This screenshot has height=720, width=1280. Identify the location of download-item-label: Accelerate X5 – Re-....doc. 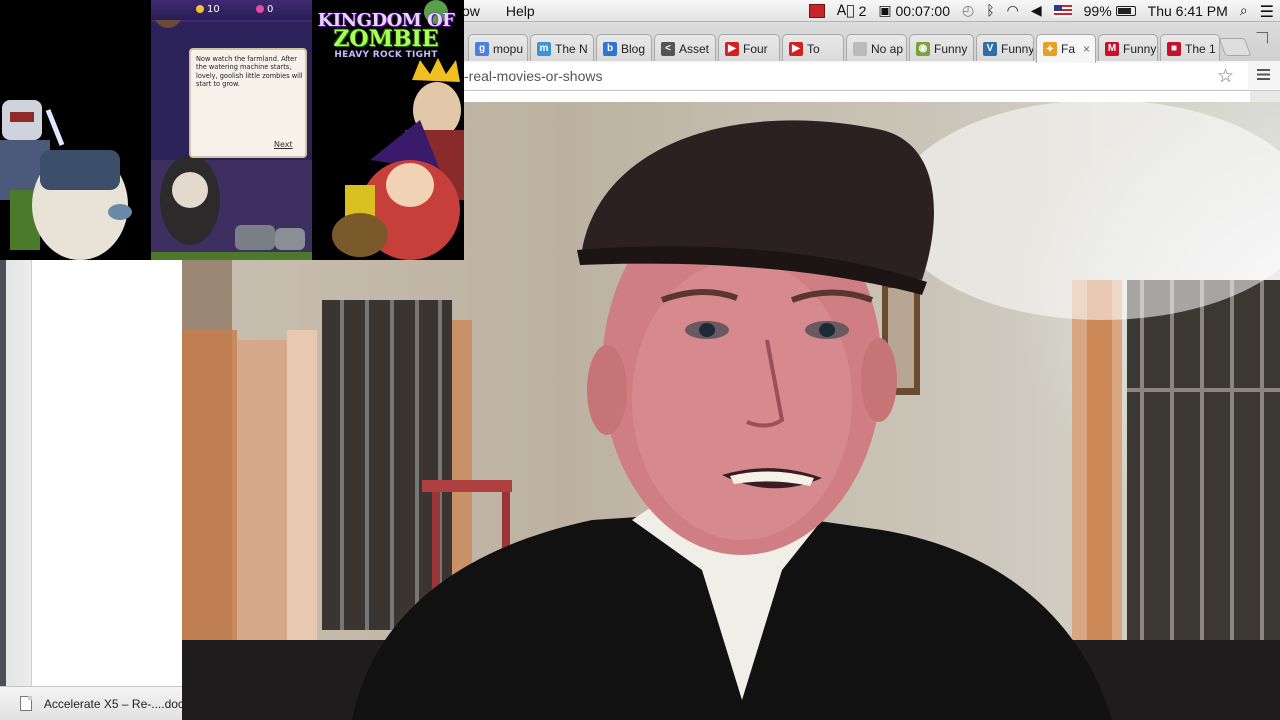
(113, 704).